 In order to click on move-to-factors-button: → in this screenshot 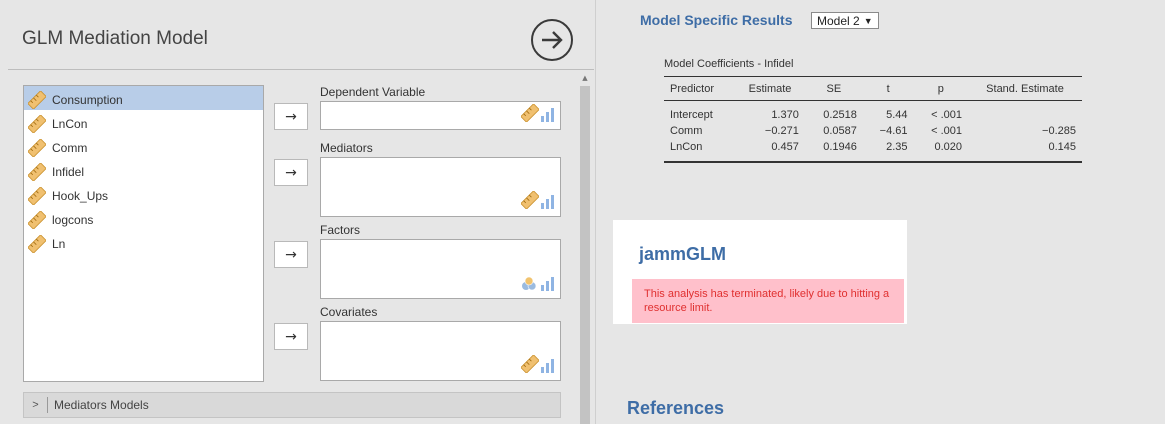, I will do `click(291, 254)`.